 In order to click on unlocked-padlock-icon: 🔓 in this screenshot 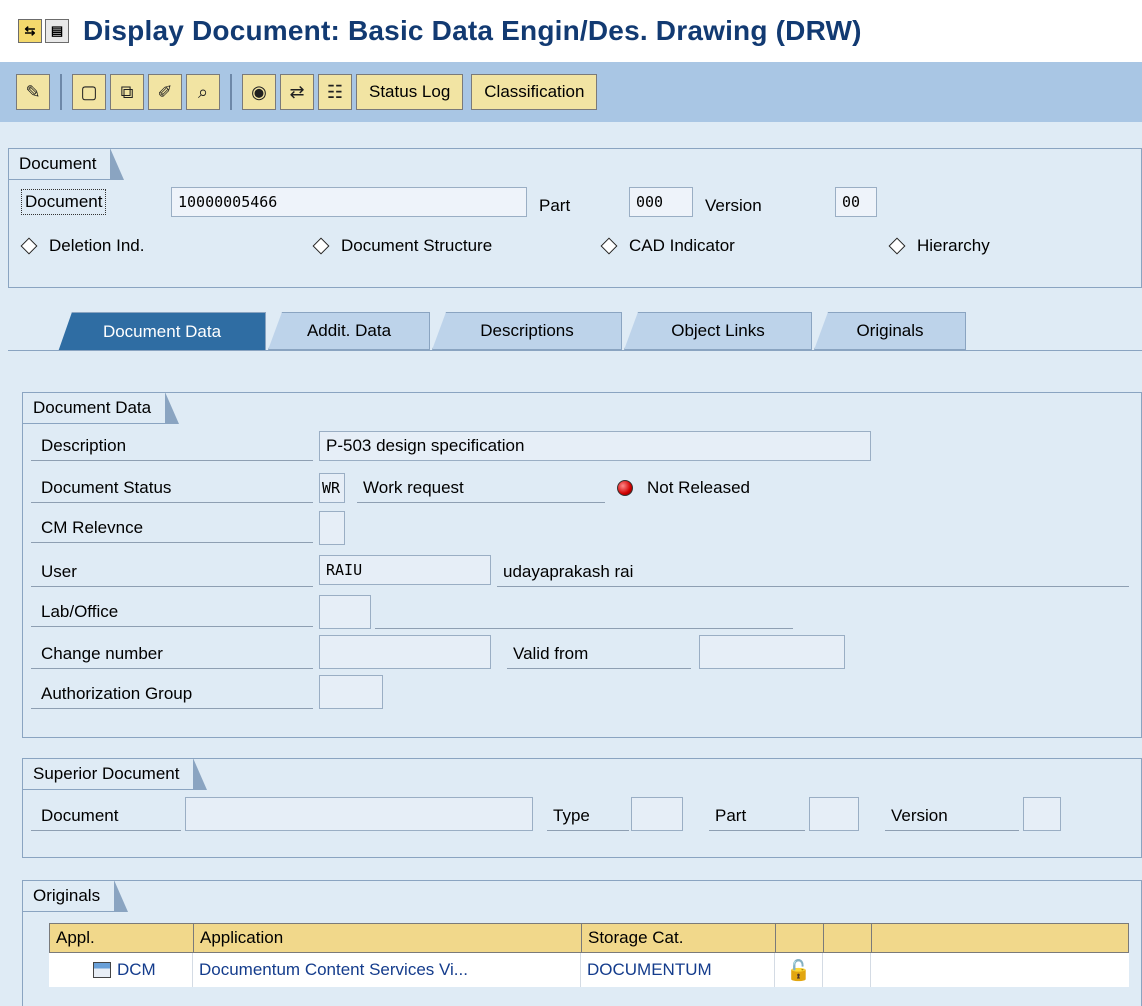, I will do `click(798, 970)`.